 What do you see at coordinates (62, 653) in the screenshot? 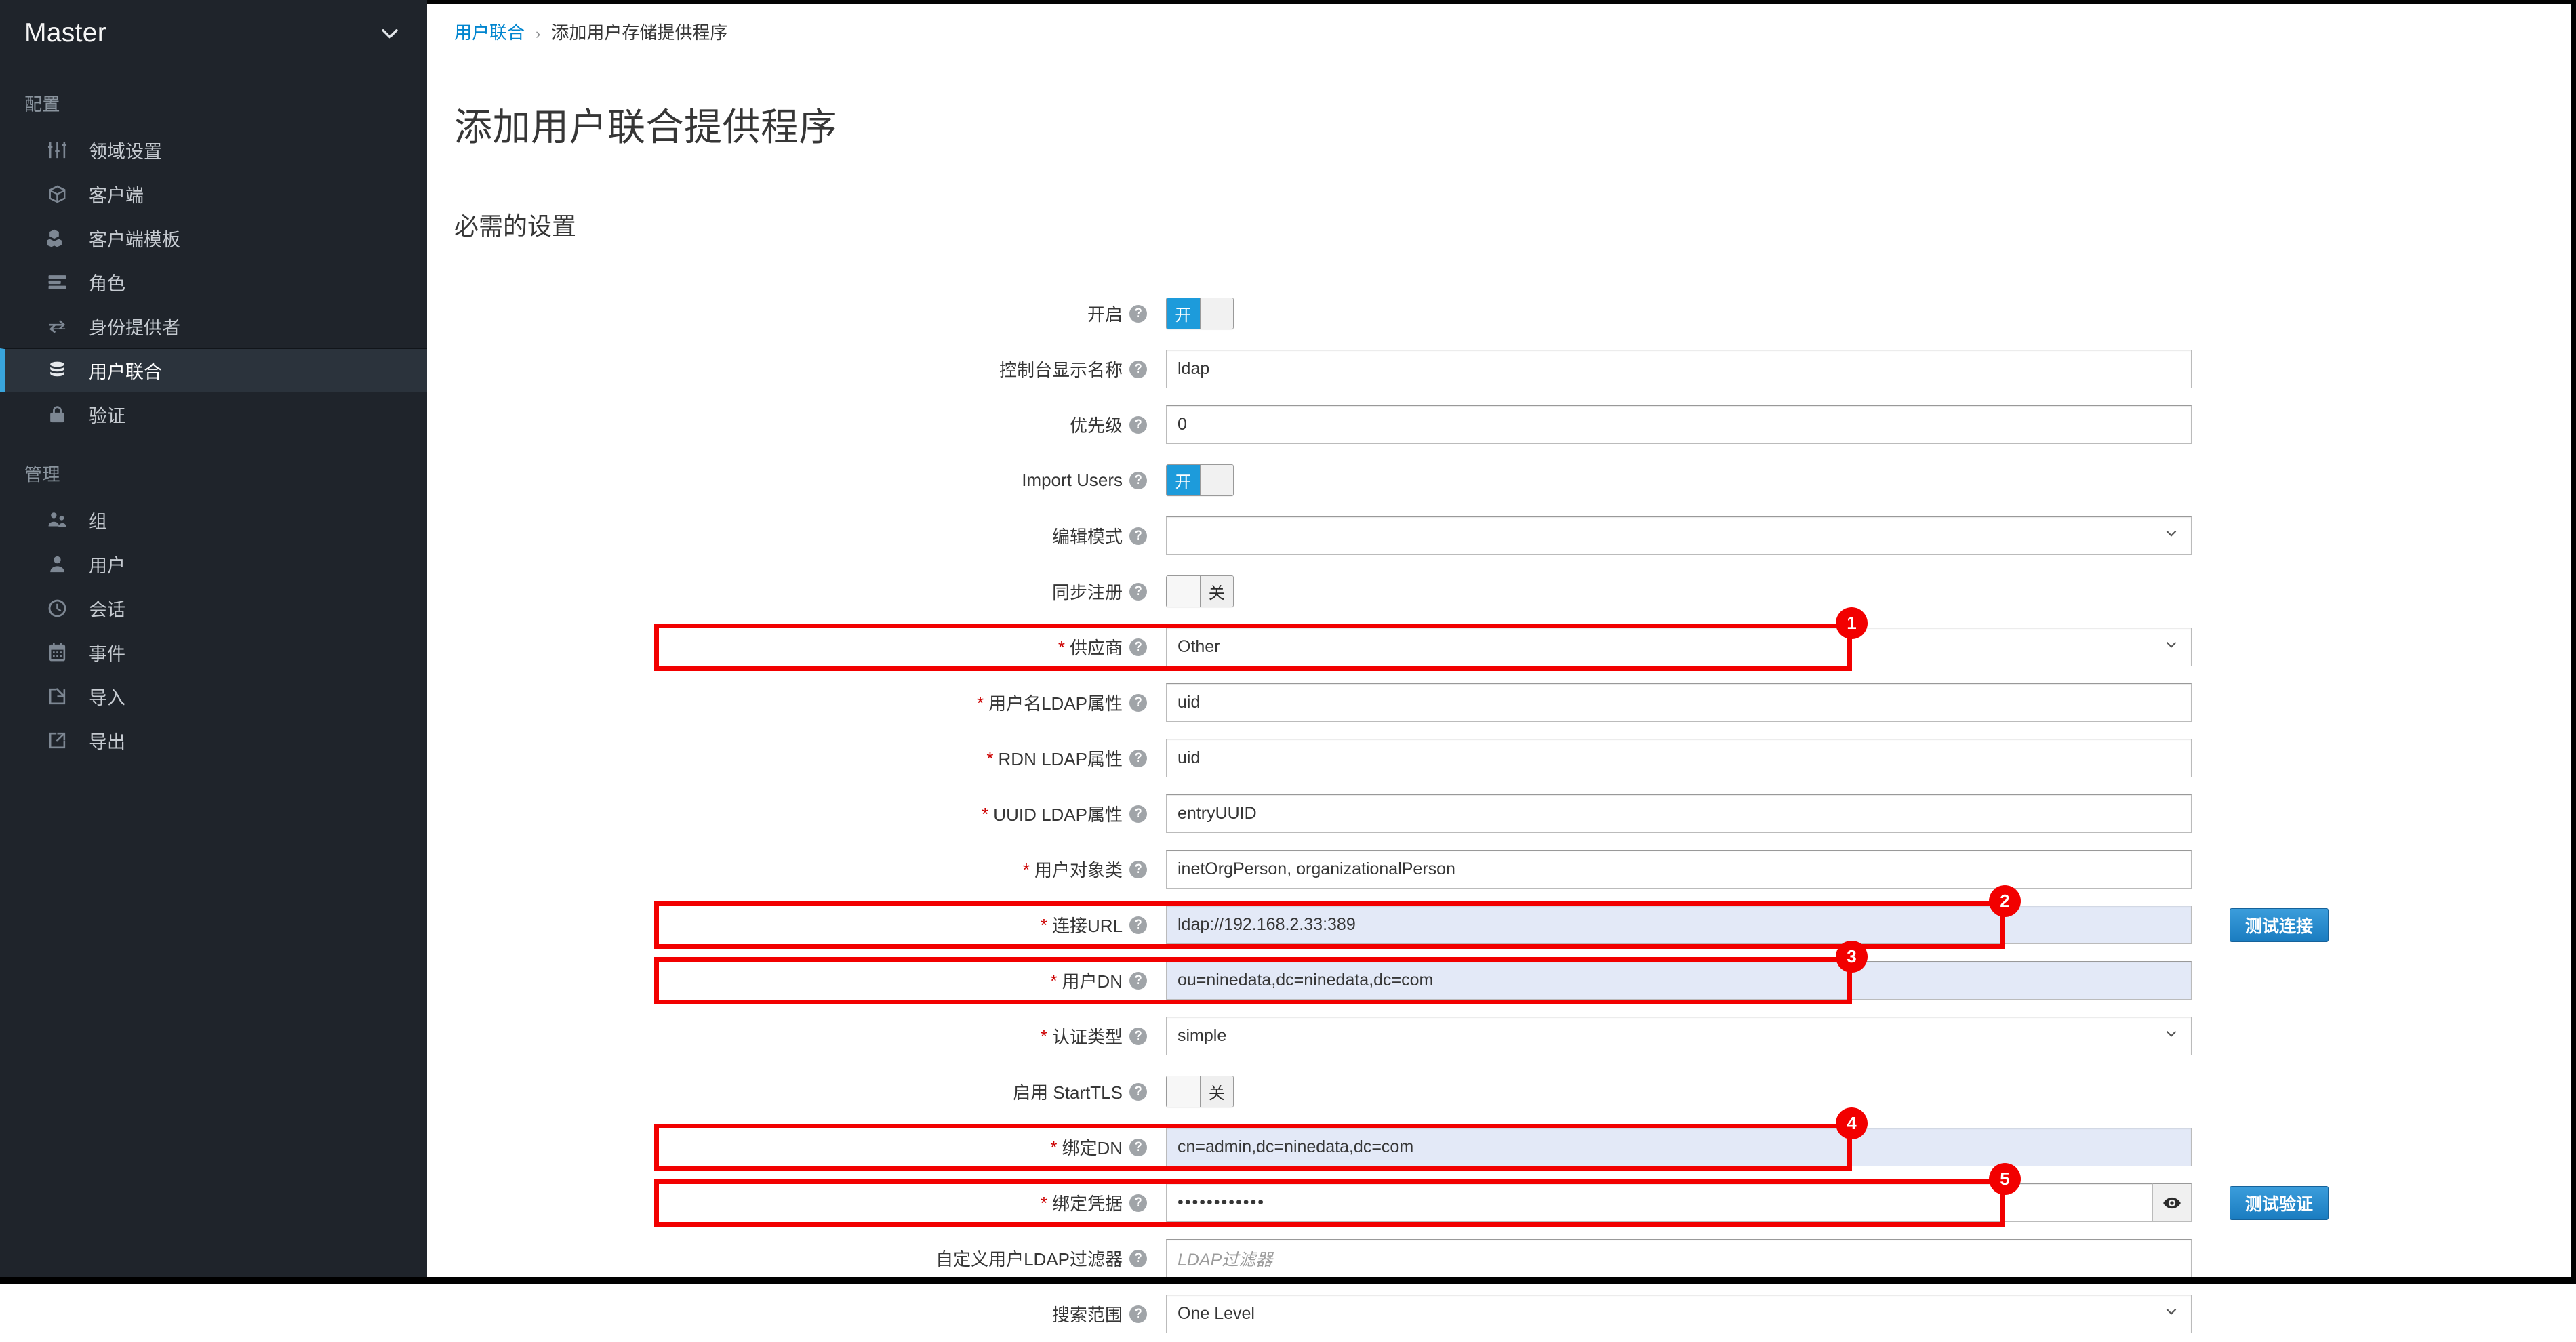
I see `calendar-icon` at bounding box center [62, 653].